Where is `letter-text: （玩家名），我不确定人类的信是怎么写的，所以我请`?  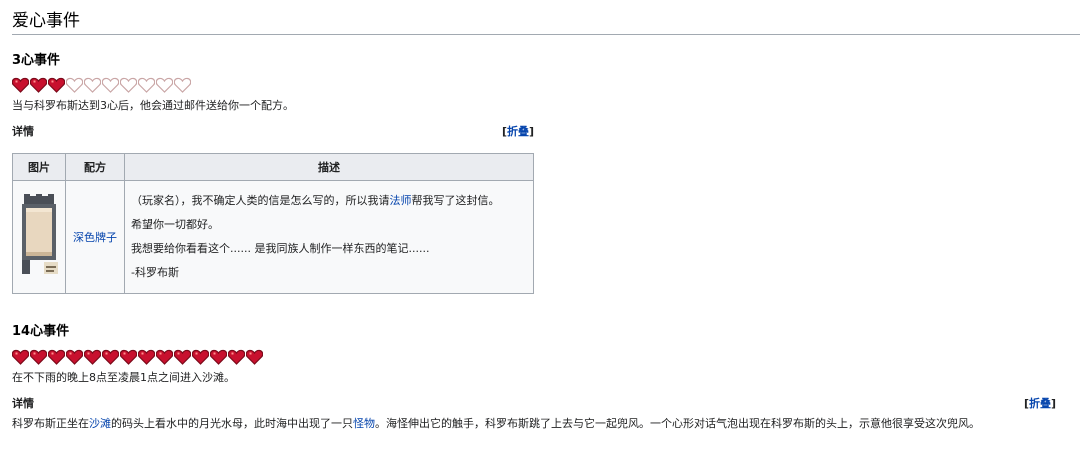
letter-text: （玩家名），我不确定人类的信是怎么写的，所以我请 is located at coordinates (260, 200).